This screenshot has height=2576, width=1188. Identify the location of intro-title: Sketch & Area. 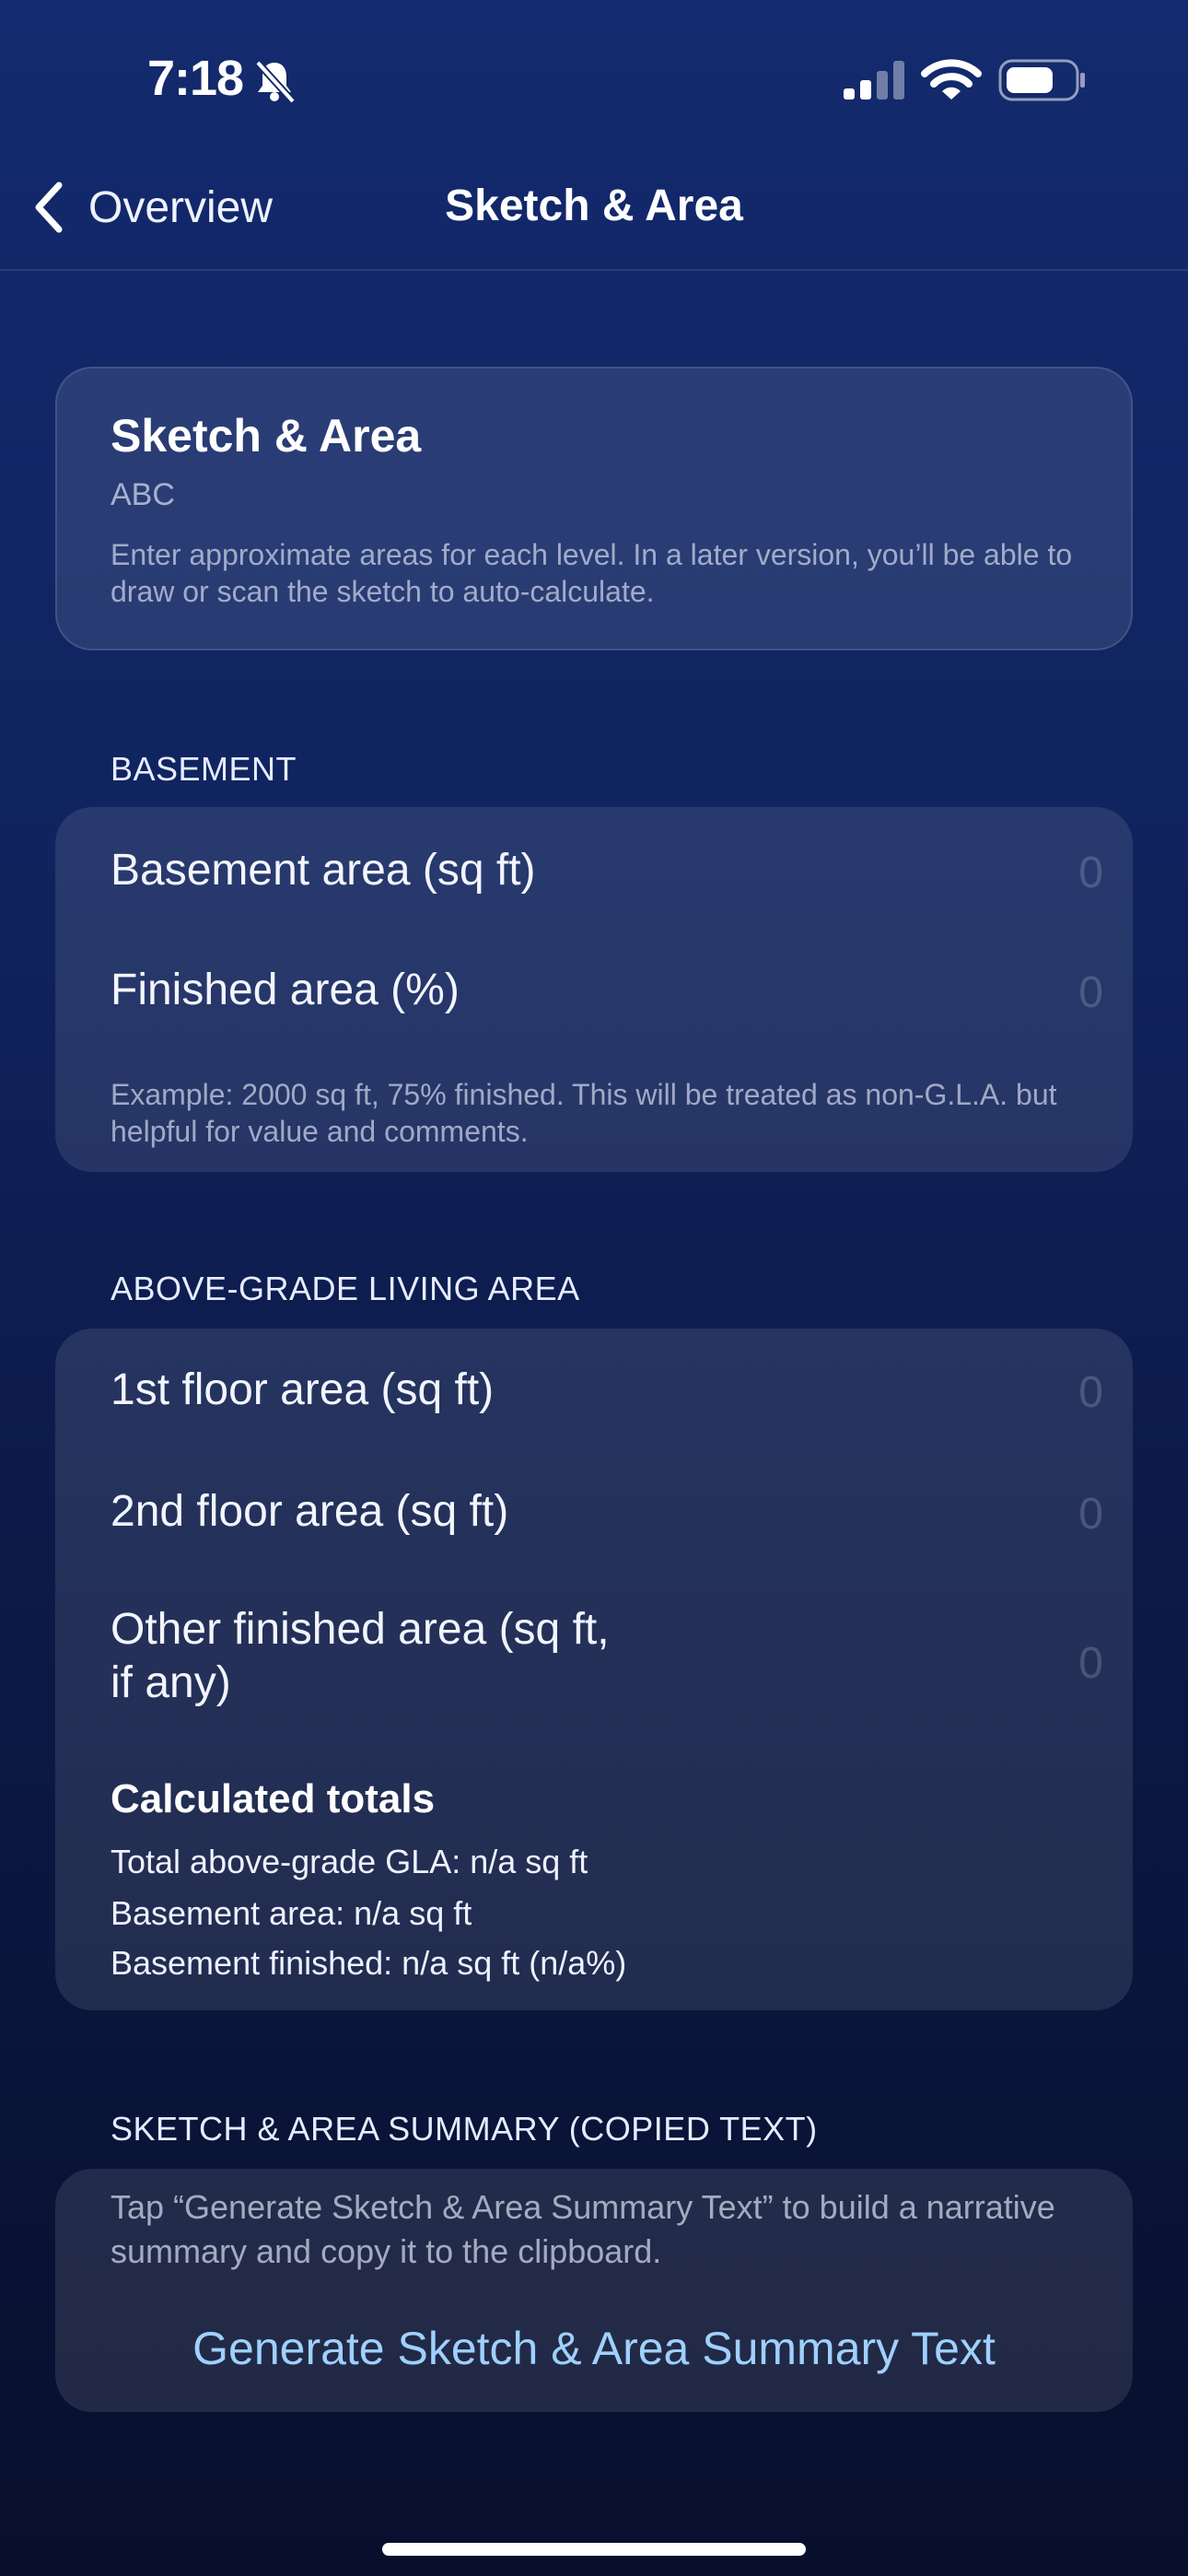
(266, 436).